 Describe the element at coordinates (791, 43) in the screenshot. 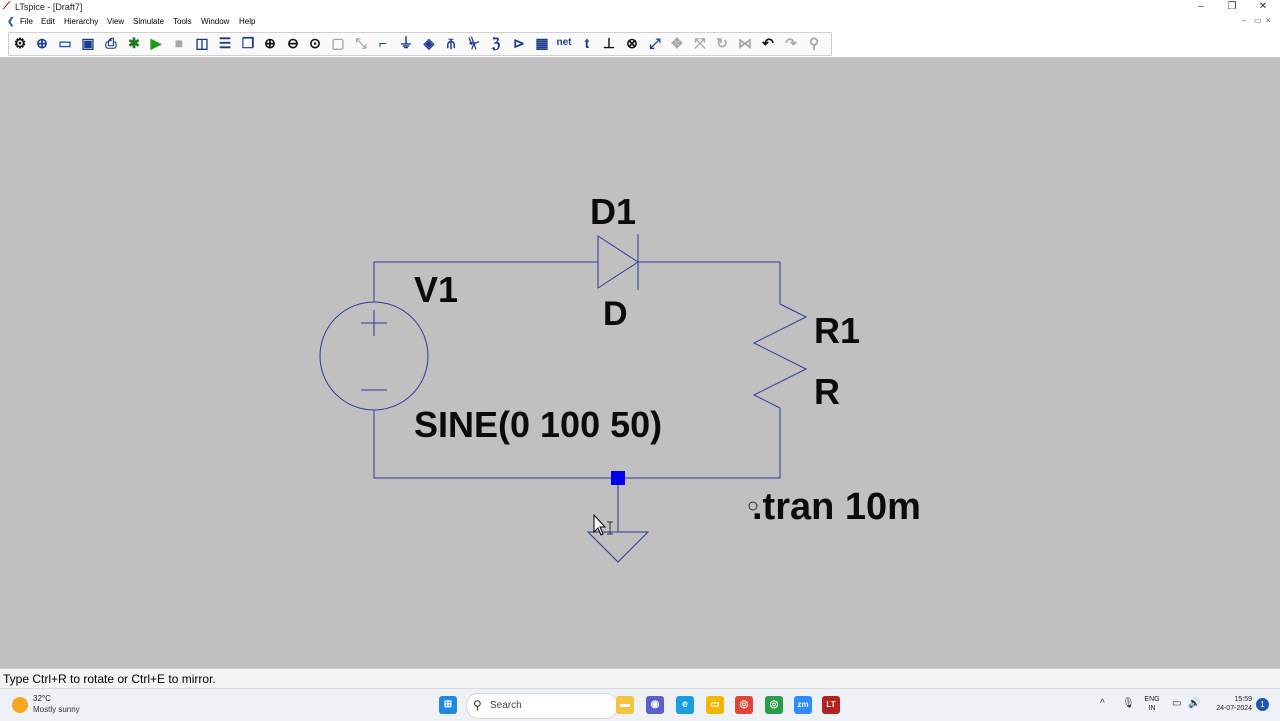

I see `redo-icon: ↷` at that location.